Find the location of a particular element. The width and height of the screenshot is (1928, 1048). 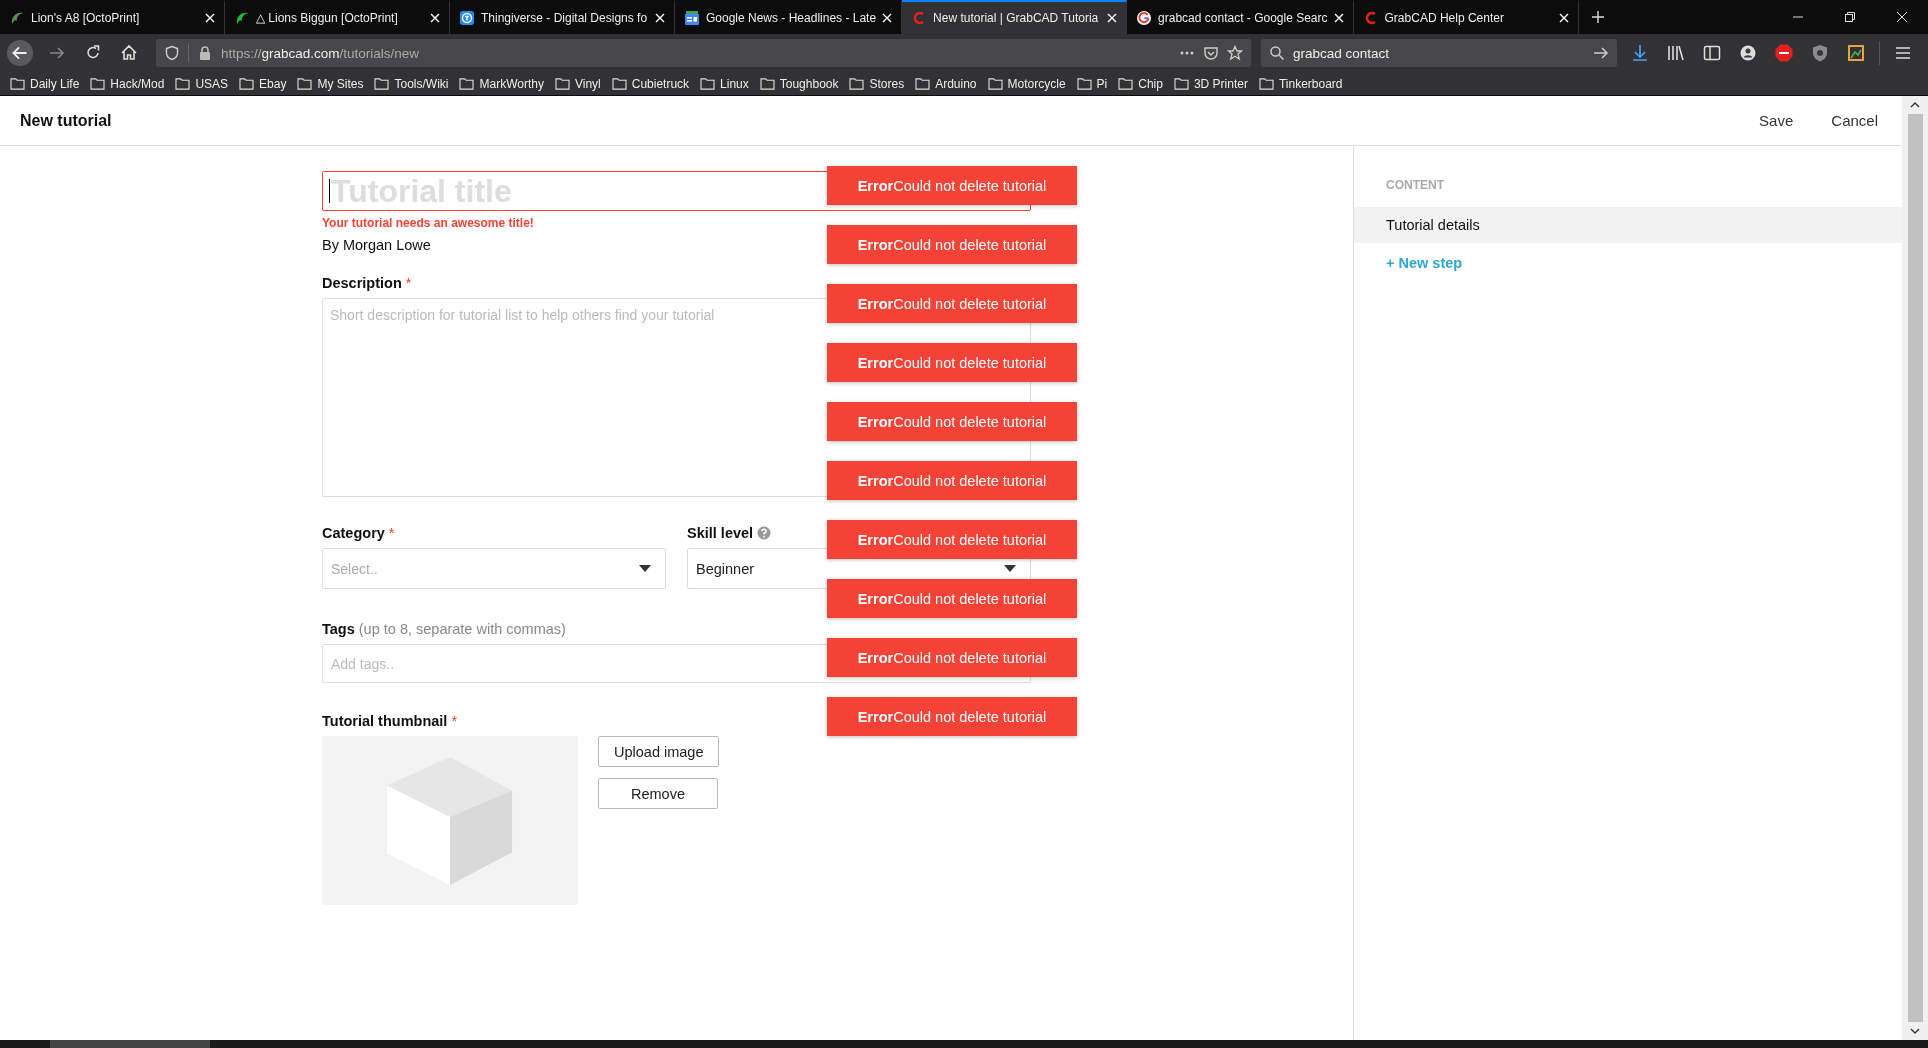

bookmark: Toughbook is located at coordinates (799, 83).